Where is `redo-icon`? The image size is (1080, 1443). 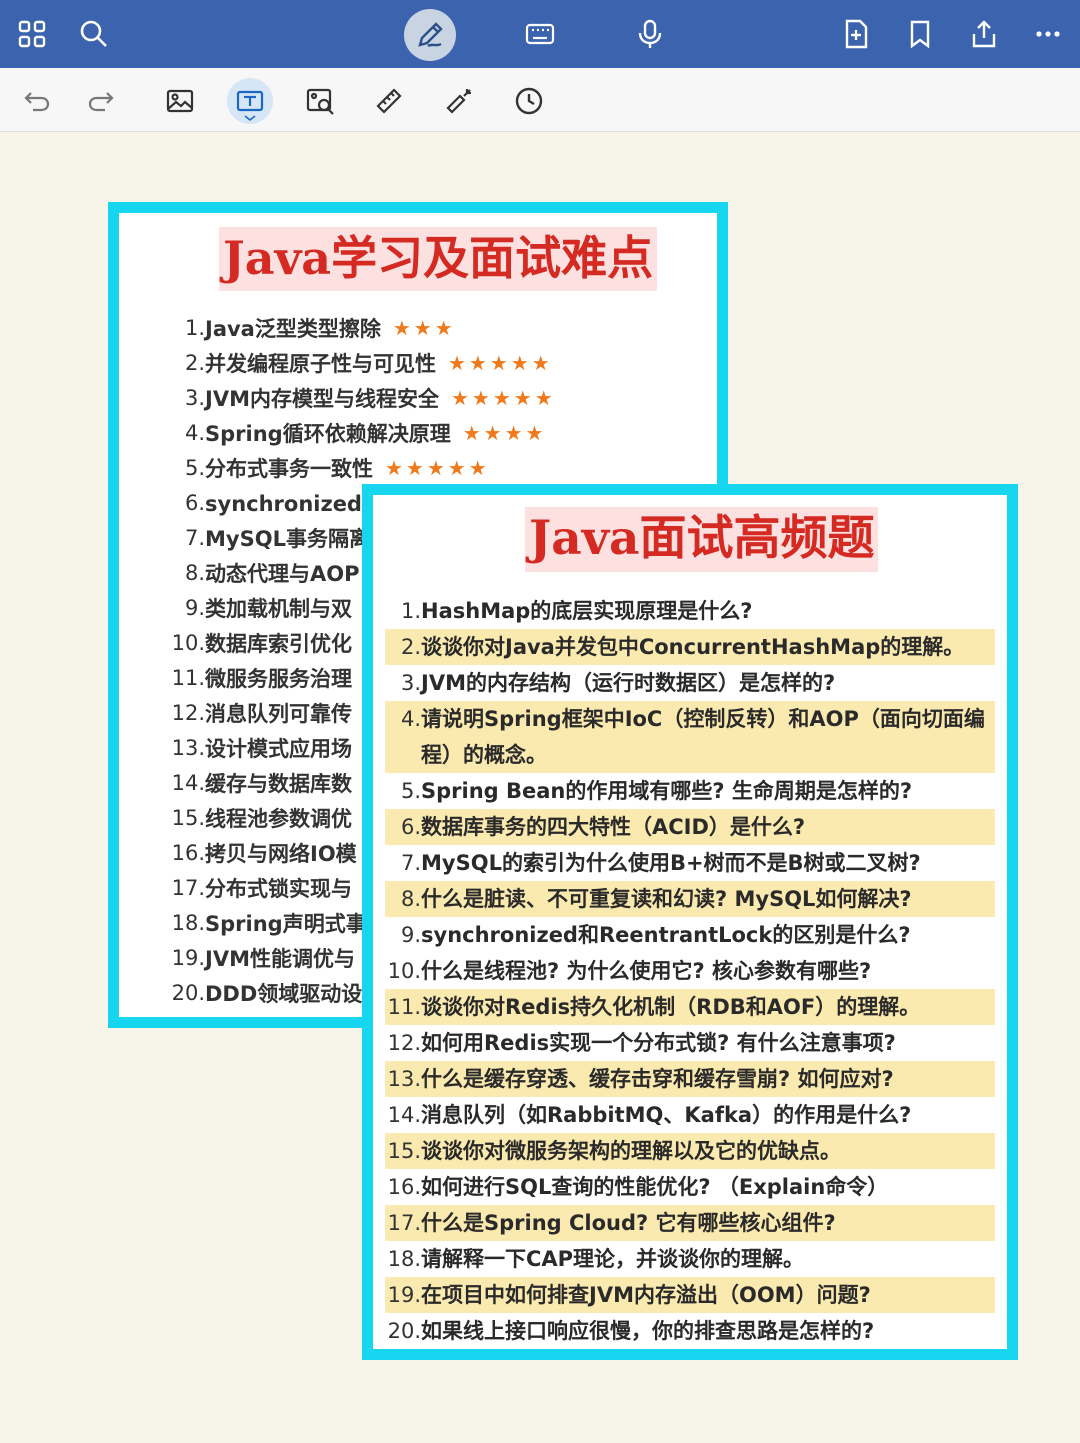 redo-icon is located at coordinates (101, 101).